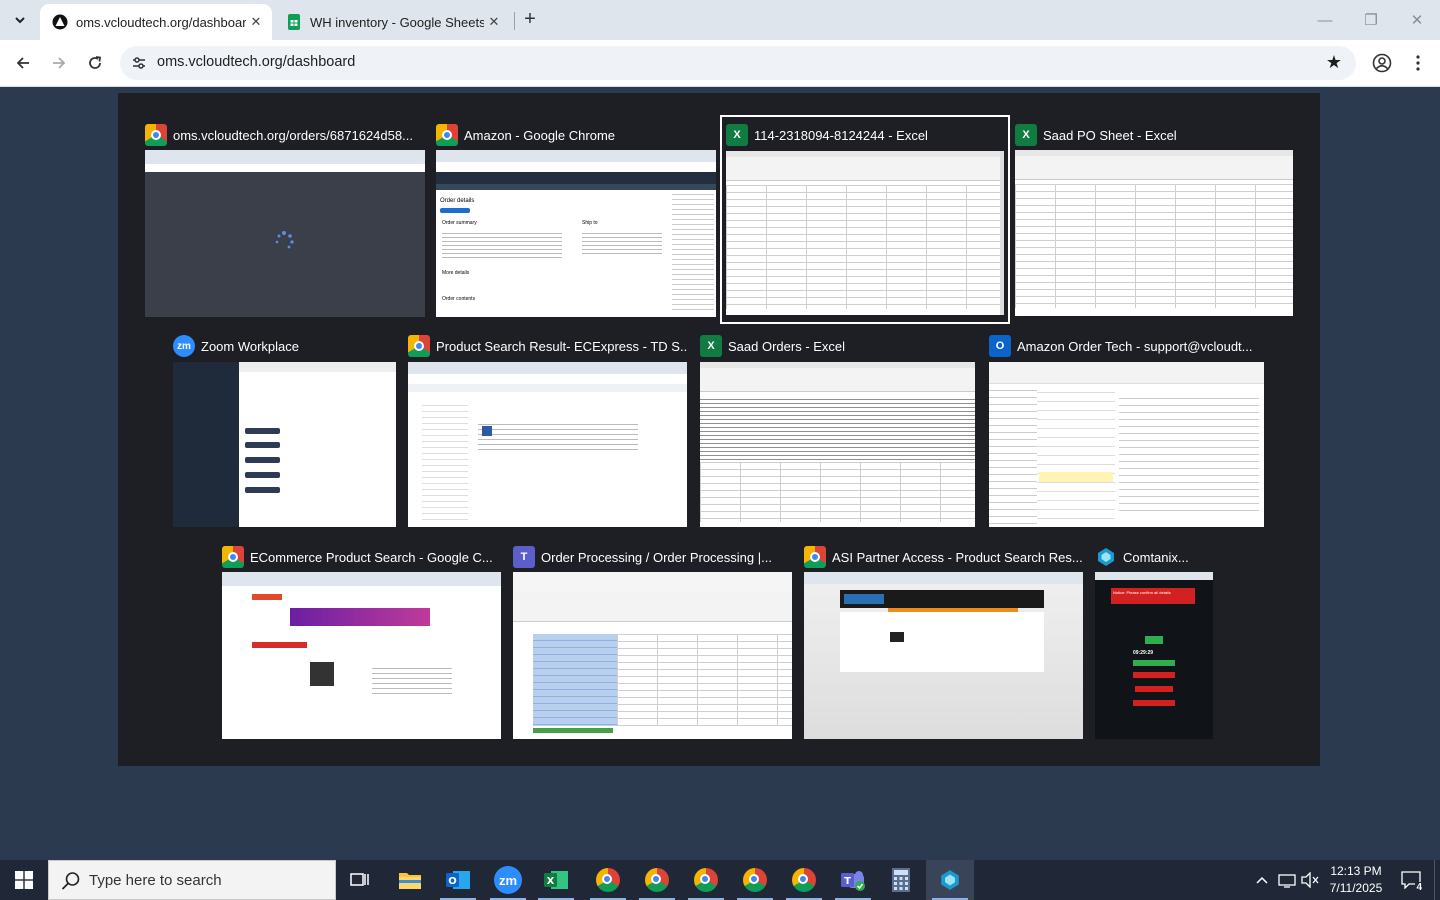  I want to click on loading-spinner-icon, so click(284, 240).